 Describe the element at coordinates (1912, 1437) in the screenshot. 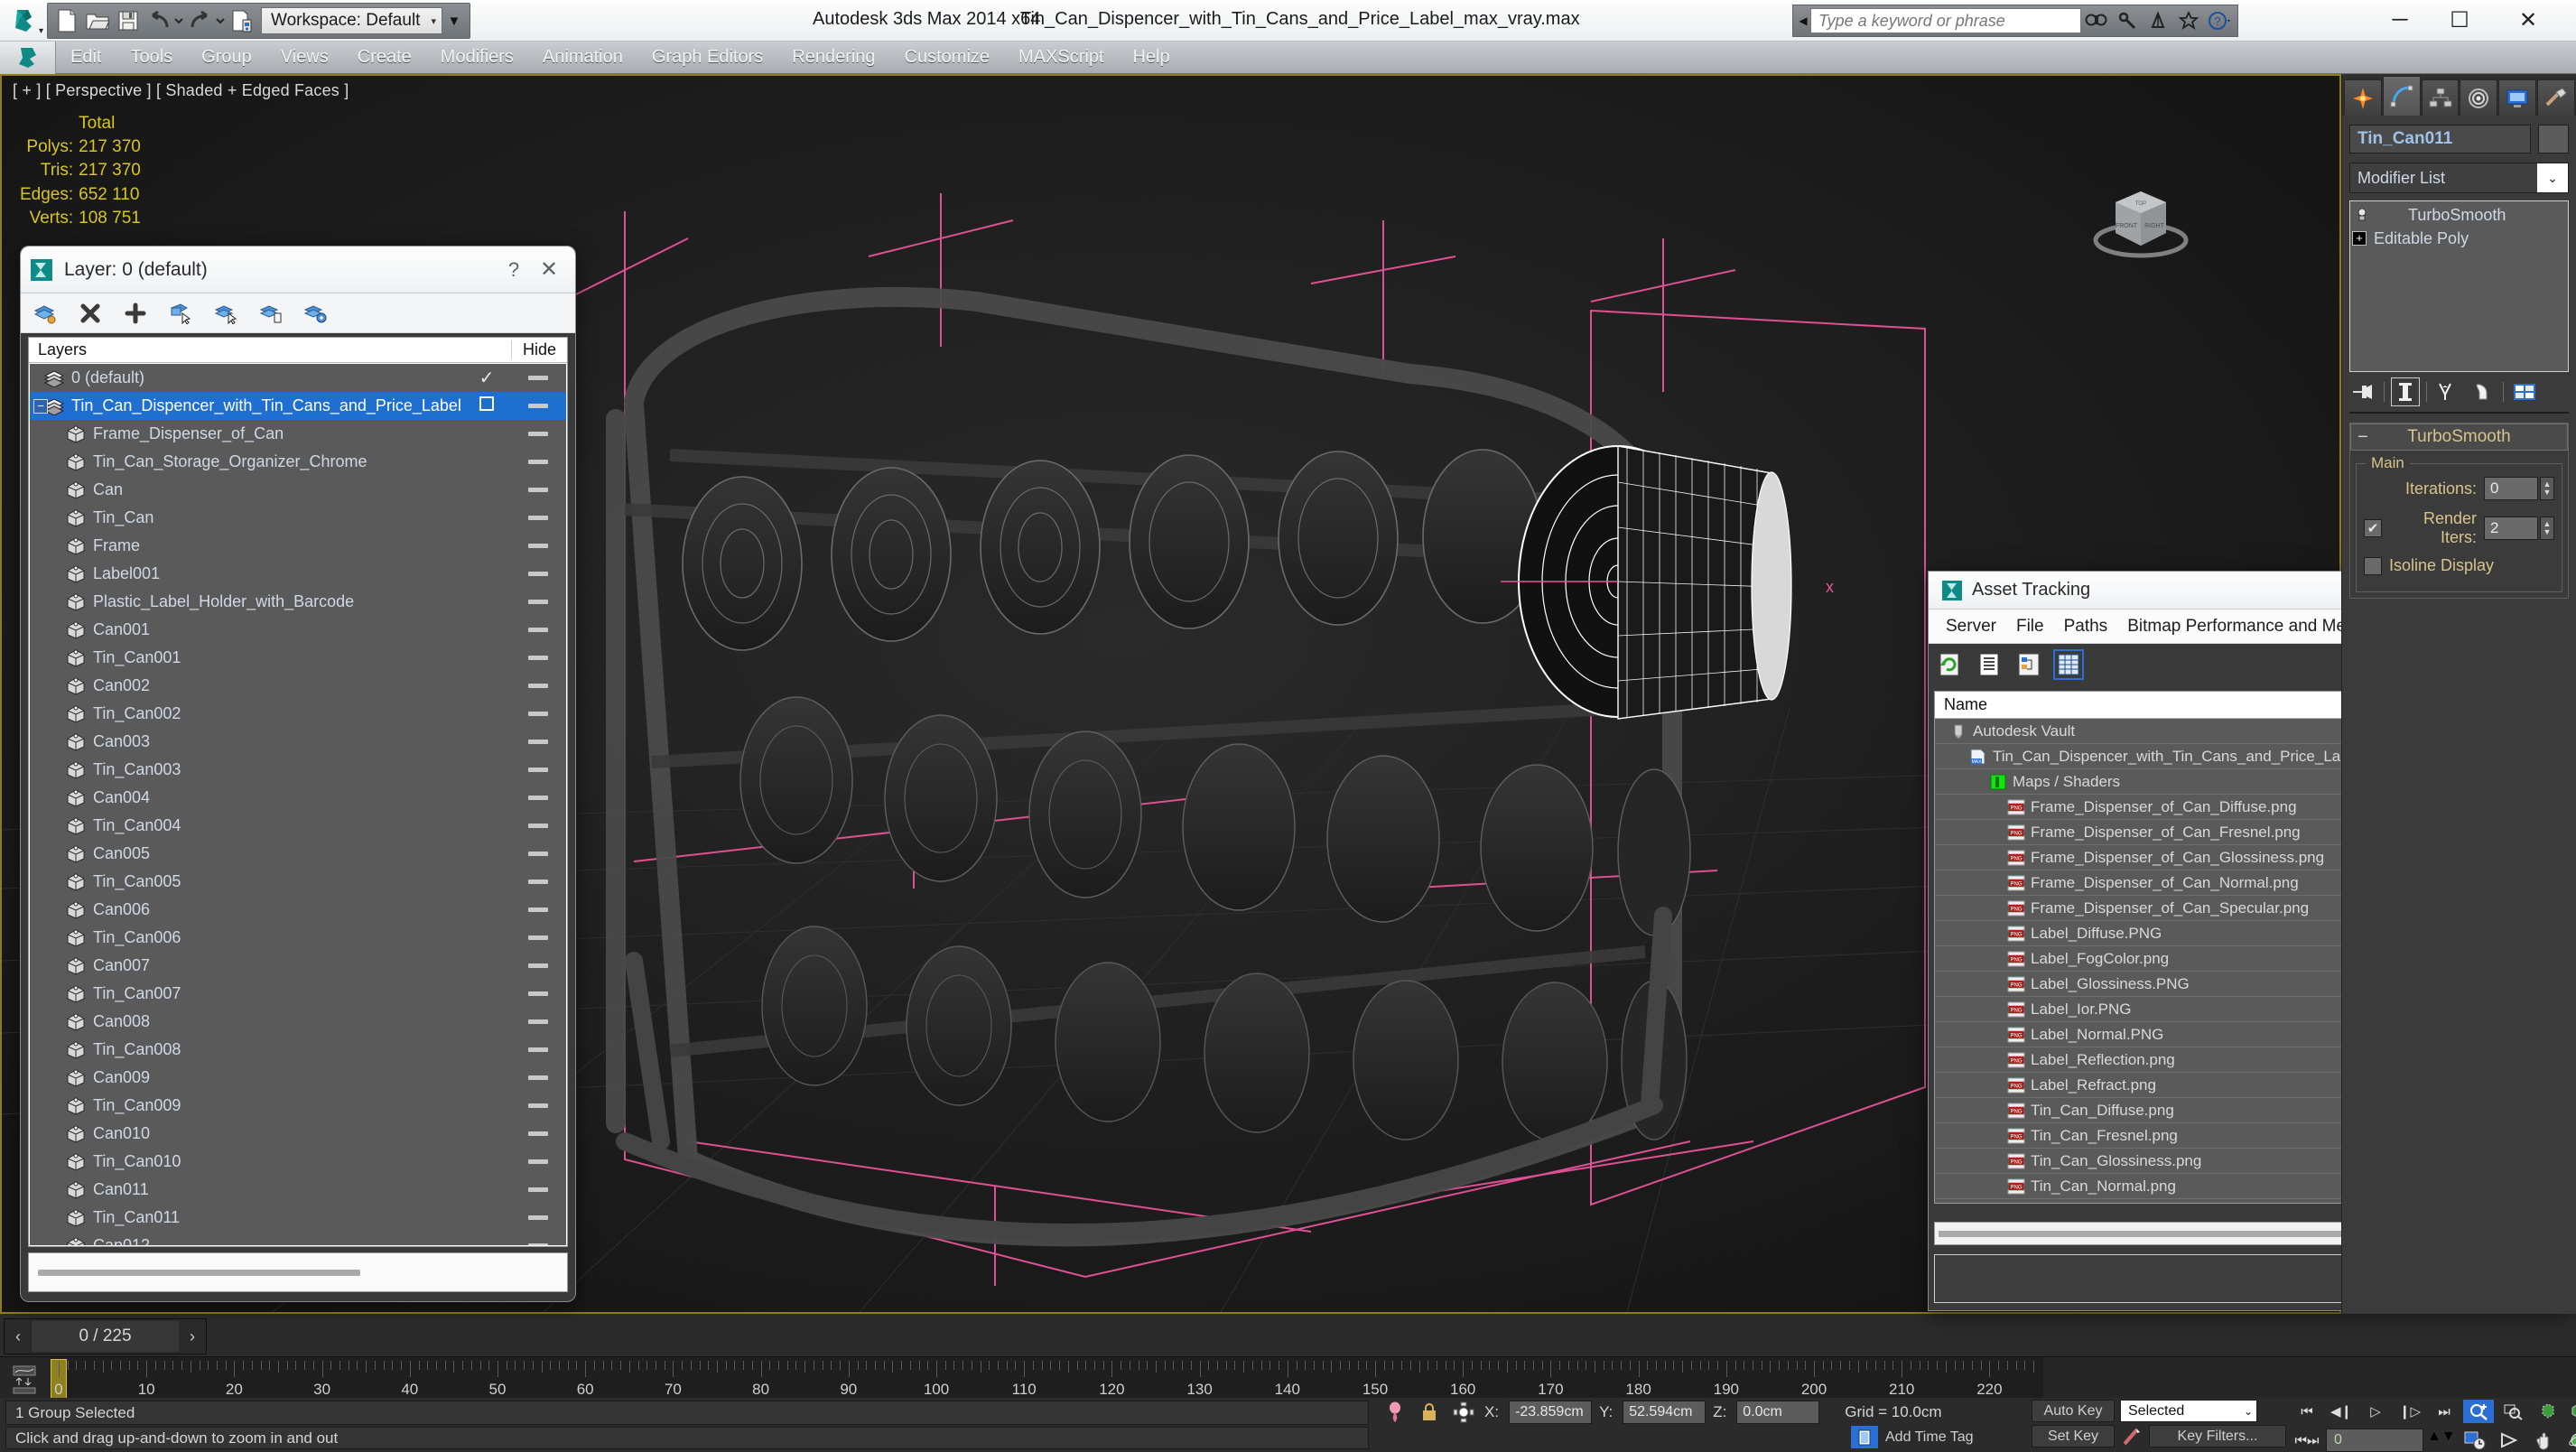

I see `add-time-tag-row: Add Time Tag` at that location.